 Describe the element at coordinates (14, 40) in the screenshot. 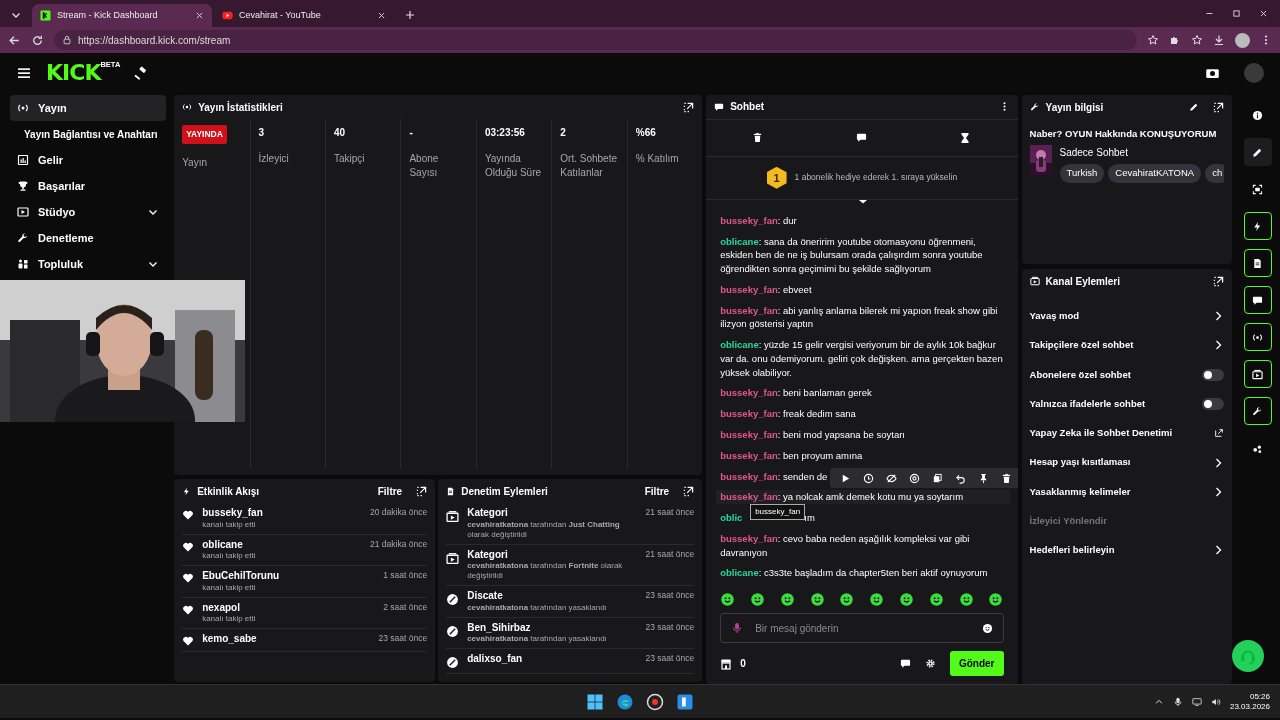

I see `back-icon` at that location.